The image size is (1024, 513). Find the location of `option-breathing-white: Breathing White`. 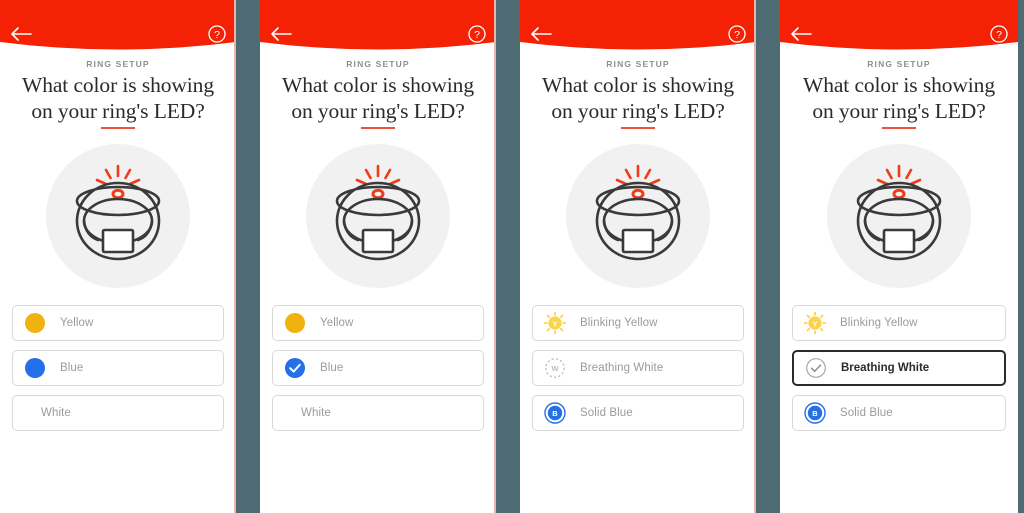

option-breathing-white: Breathing White is located at coordinates (899, 368).